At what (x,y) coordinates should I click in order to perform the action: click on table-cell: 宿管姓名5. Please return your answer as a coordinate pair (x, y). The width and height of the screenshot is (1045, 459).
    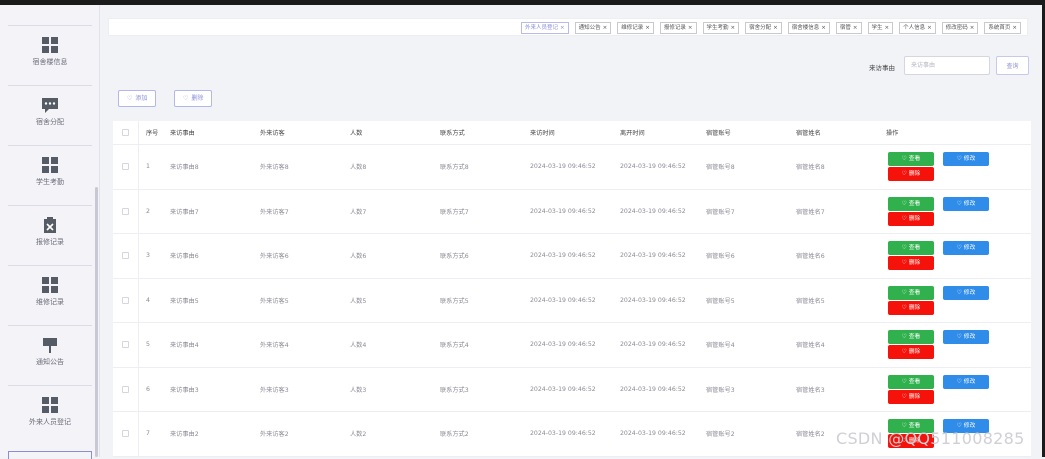
    Looking at the image, I should click on (810, 301).